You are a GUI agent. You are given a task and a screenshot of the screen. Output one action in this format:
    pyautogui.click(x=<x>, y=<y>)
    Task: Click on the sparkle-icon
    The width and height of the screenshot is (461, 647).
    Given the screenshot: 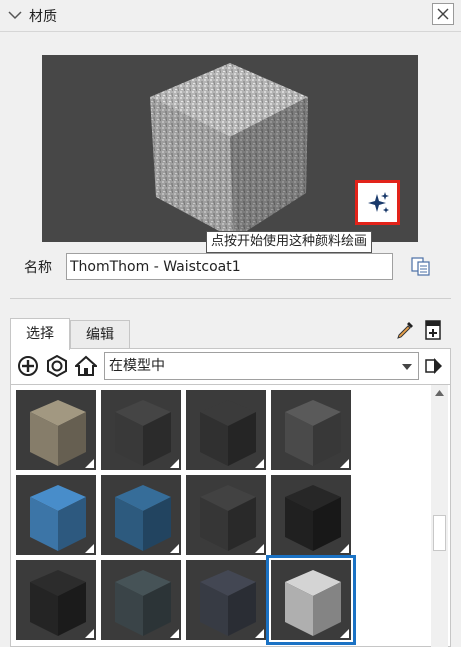 What is the action you would take?
    pyautogui.click(x=378, y=202)
    